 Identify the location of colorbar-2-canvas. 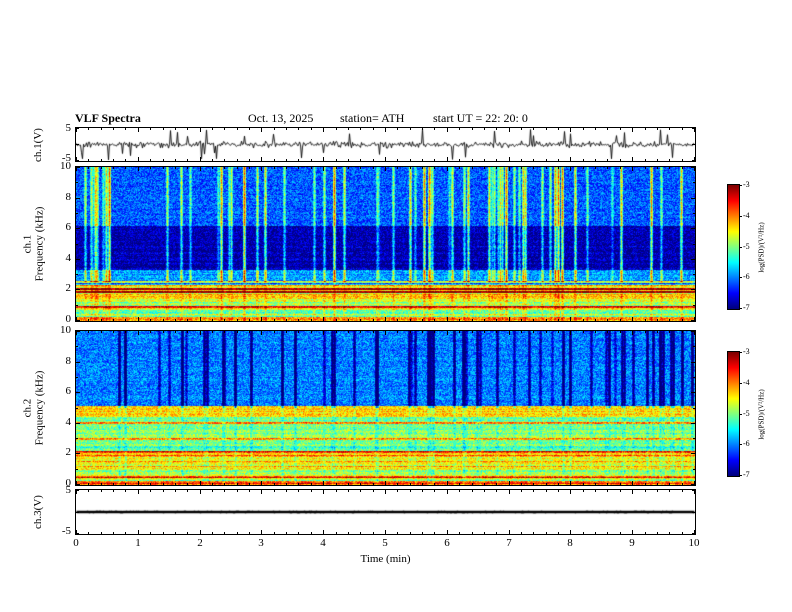
(733, 414).